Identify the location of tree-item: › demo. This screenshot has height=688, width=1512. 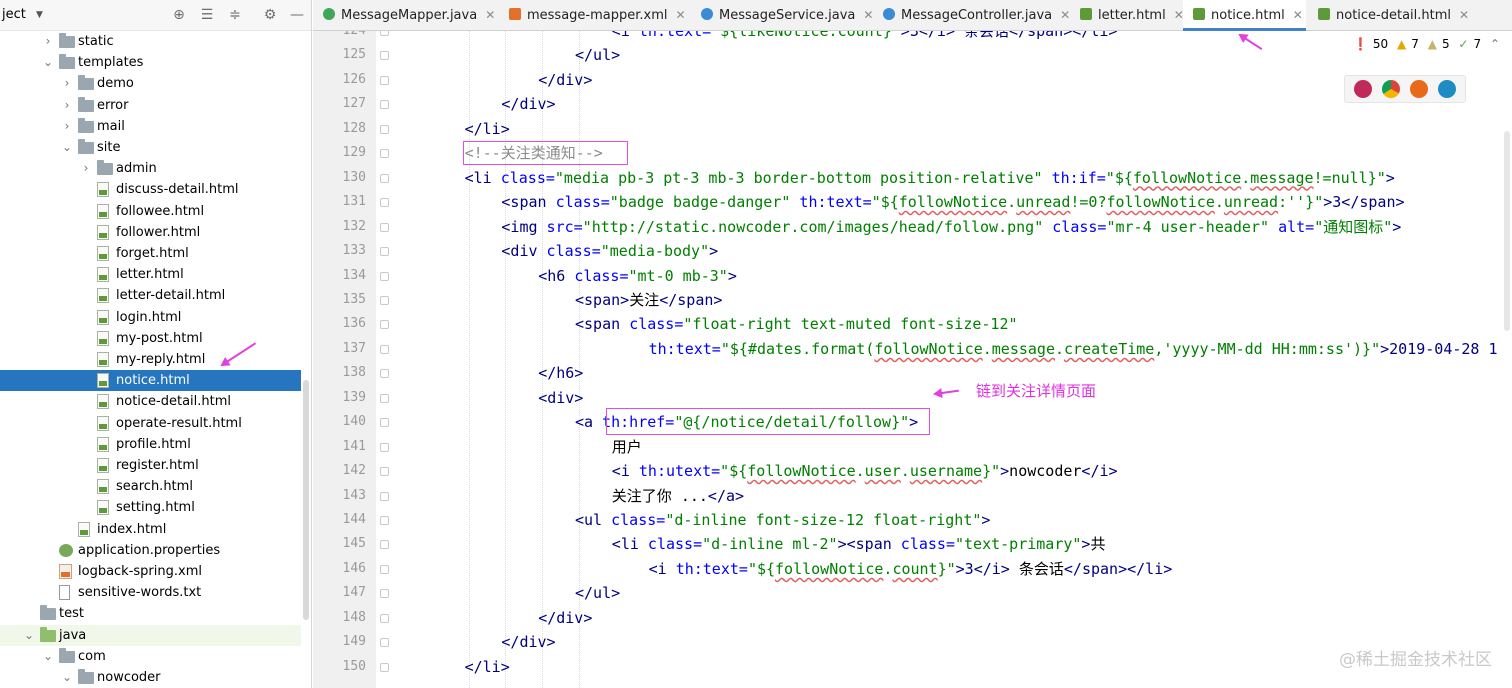
(150, 83).